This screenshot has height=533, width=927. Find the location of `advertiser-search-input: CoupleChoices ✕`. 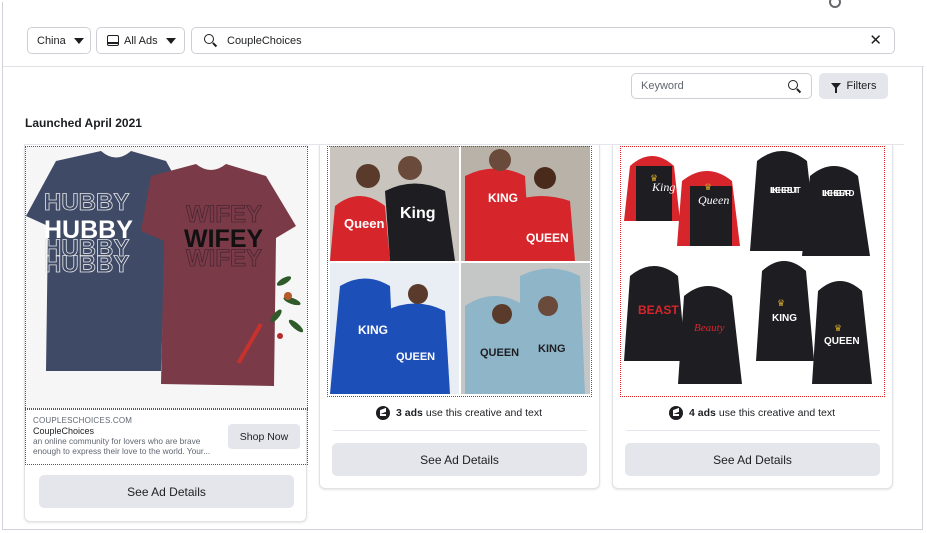

advertiser-search-input: CoupleChoices ✕ is located at coordinates (543, 40).